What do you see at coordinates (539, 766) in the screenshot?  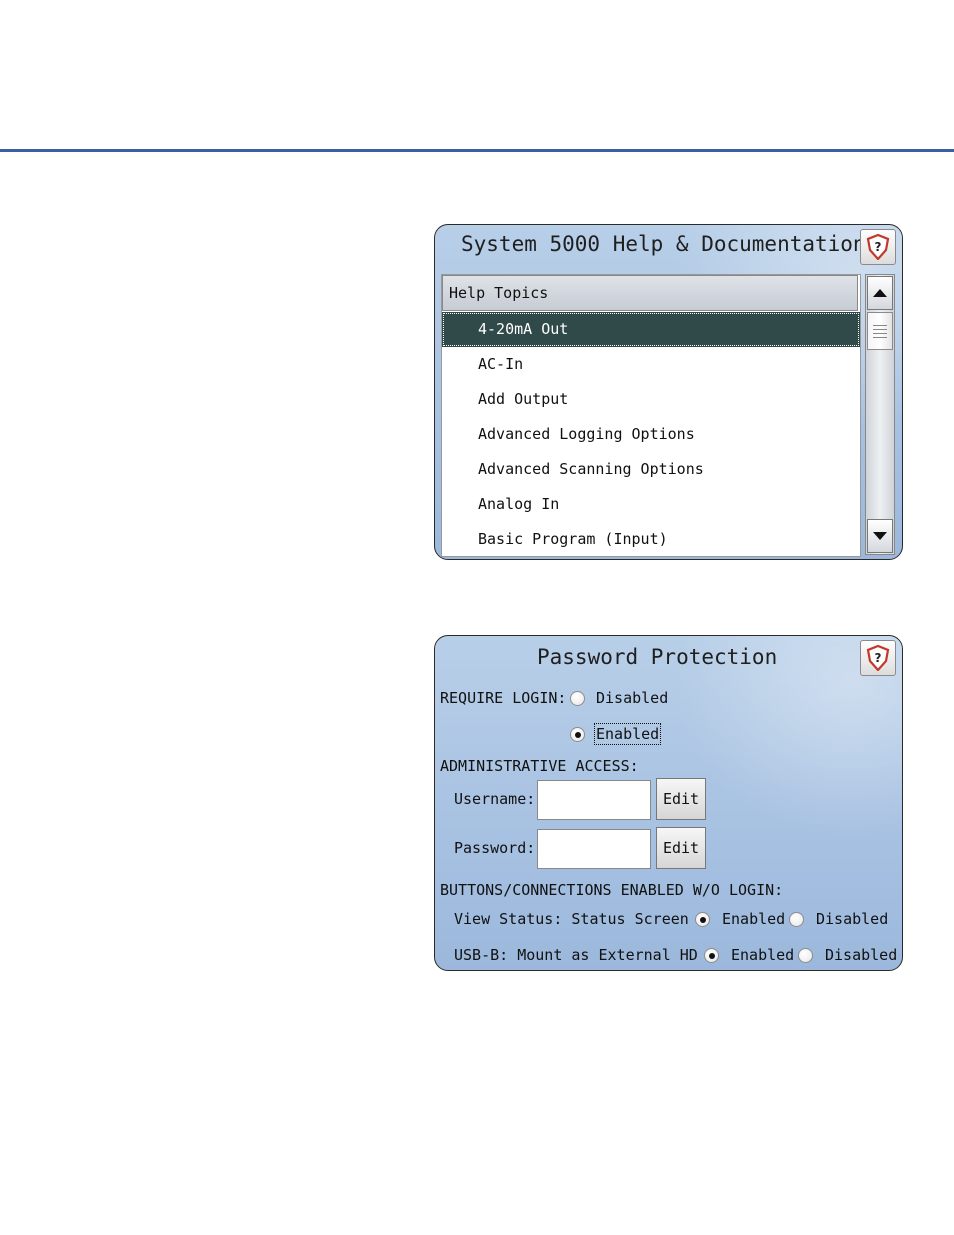 I see `admin-access-label: ADMINISTRATIVE ACCESS:` at bounding box center [539, 766].